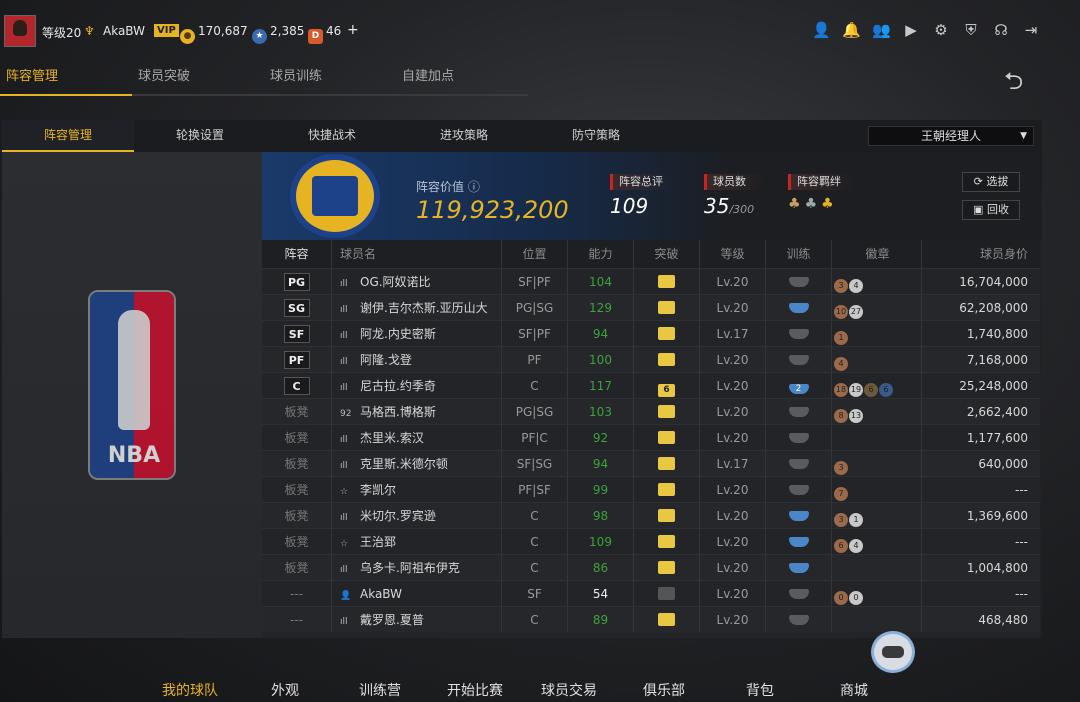 The width and height of the screenshot is (1080, 702). Describe the element at coordinates (417, 411) in the screenshot. I see `name-cell: 92 马格西.博格斯` at that location.